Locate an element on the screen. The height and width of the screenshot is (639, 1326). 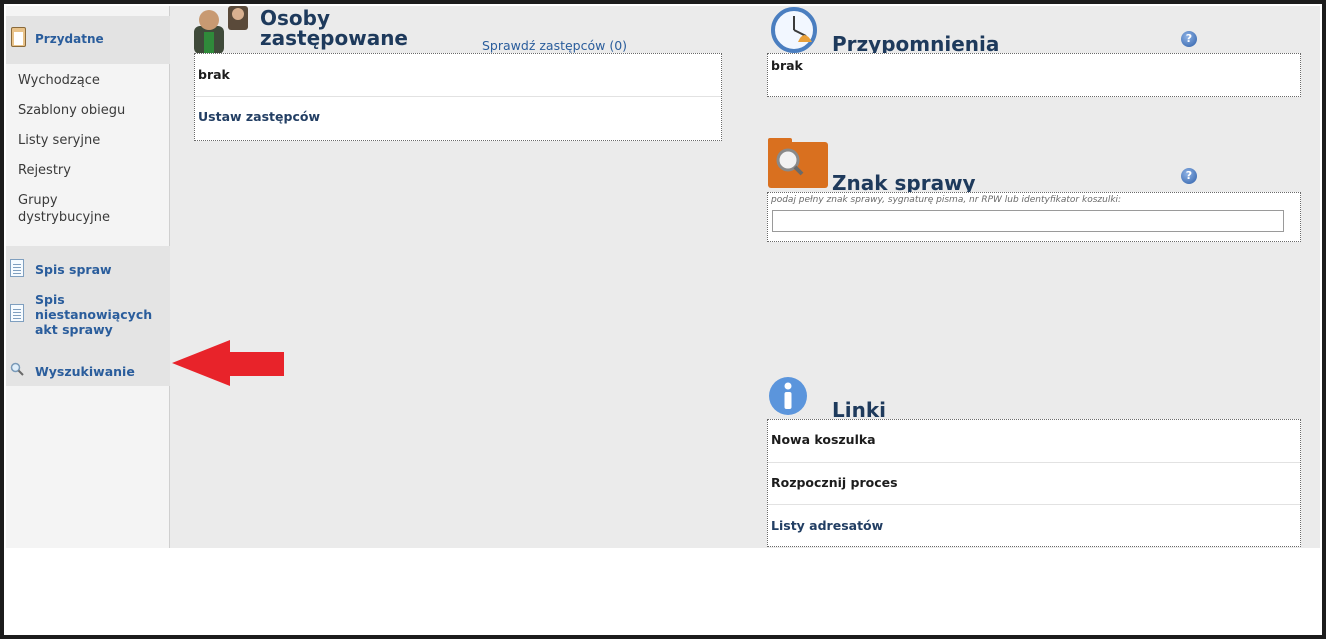
sidebar-link-templates: Szablony obiegu is located at coordinates (71, 110).